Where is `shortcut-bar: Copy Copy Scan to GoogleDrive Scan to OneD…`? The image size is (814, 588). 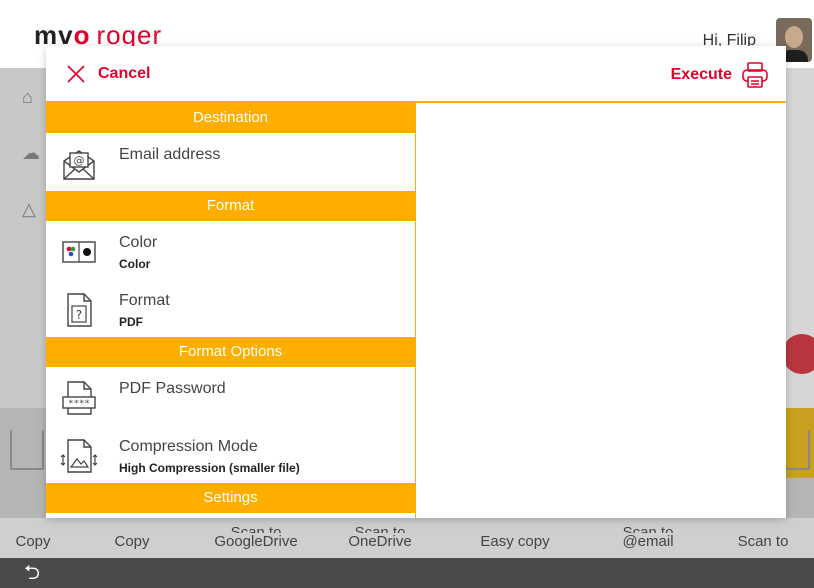
shortcut-bar: Copy Copy Scan to GoogleDrive Scan to OneD… is located at coordinates (407, 538).